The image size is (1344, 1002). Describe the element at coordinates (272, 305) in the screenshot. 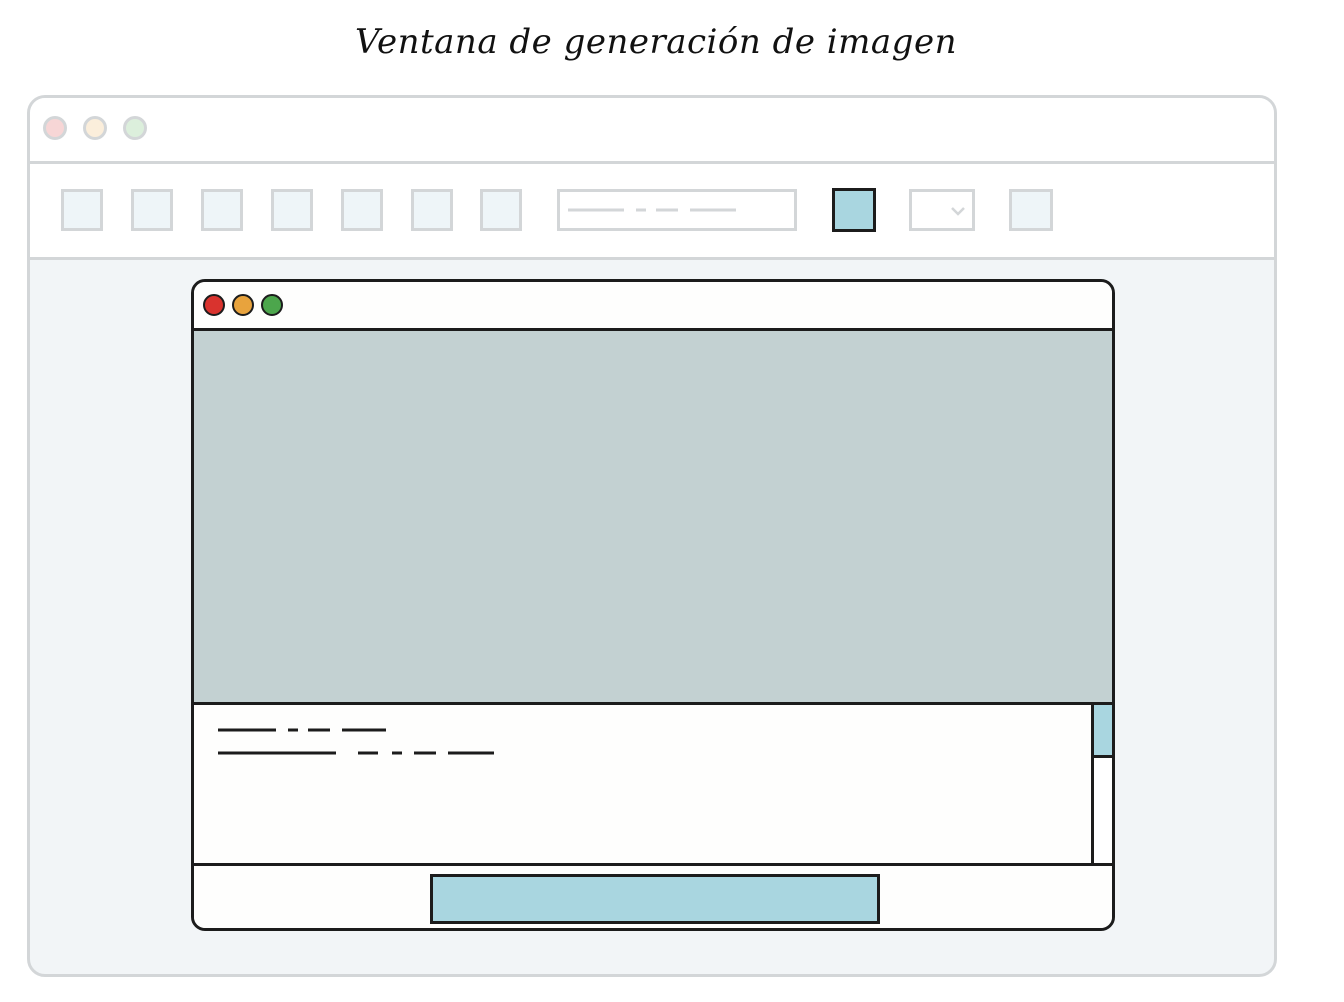

I see `dialog-maximize-button` at that location.